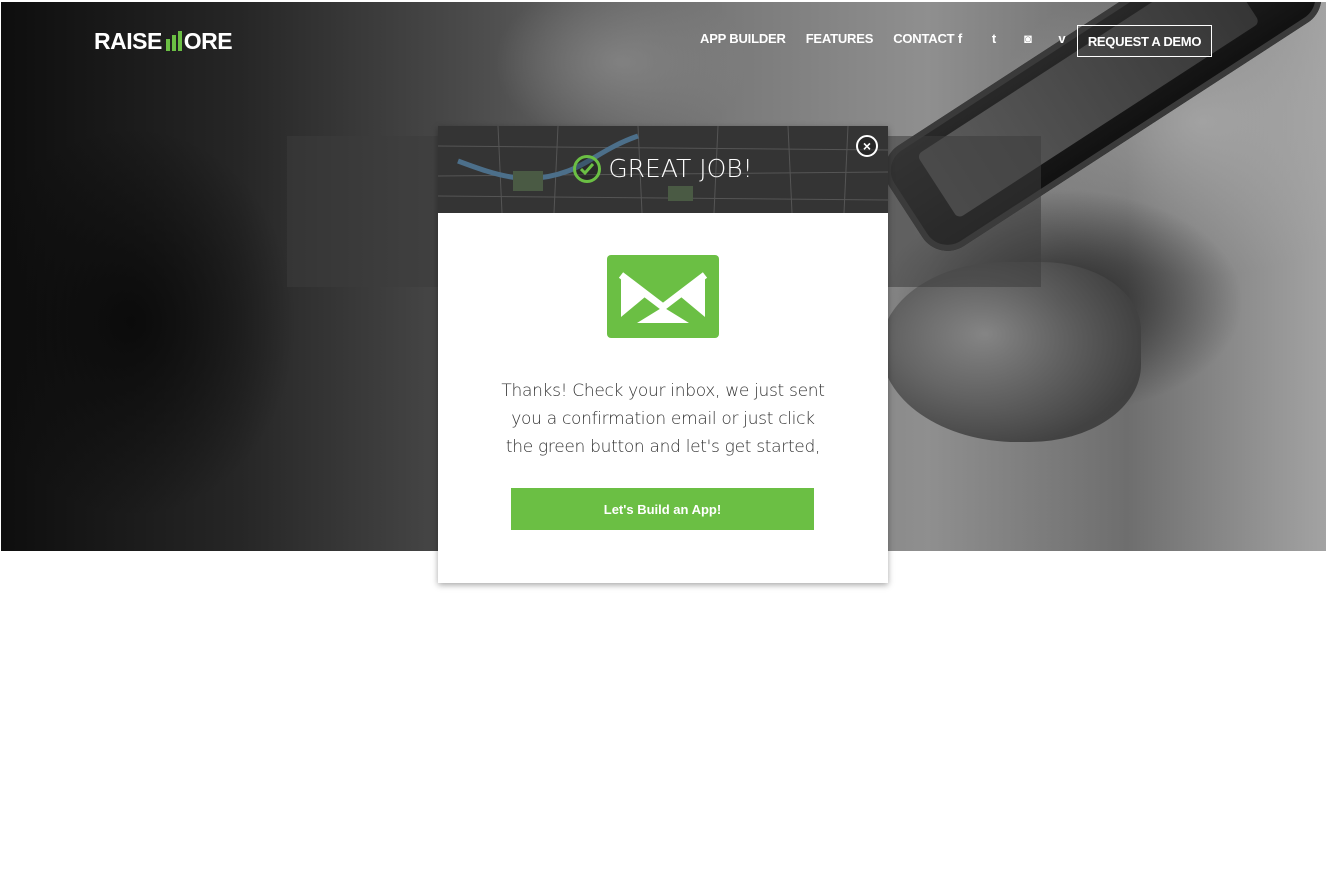  What do you see at coordinates (587, 168) in the screenshot?
I see `check-circle-icon` at bounding box center [587, 168].